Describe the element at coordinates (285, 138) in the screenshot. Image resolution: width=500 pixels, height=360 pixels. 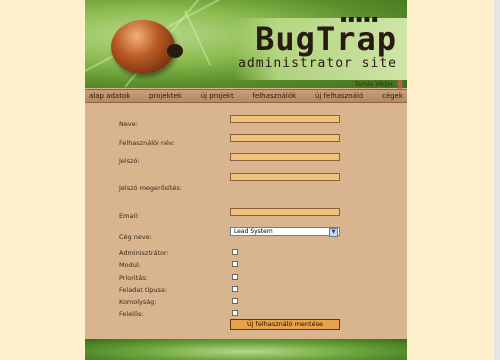
I see `username-field` at that location.